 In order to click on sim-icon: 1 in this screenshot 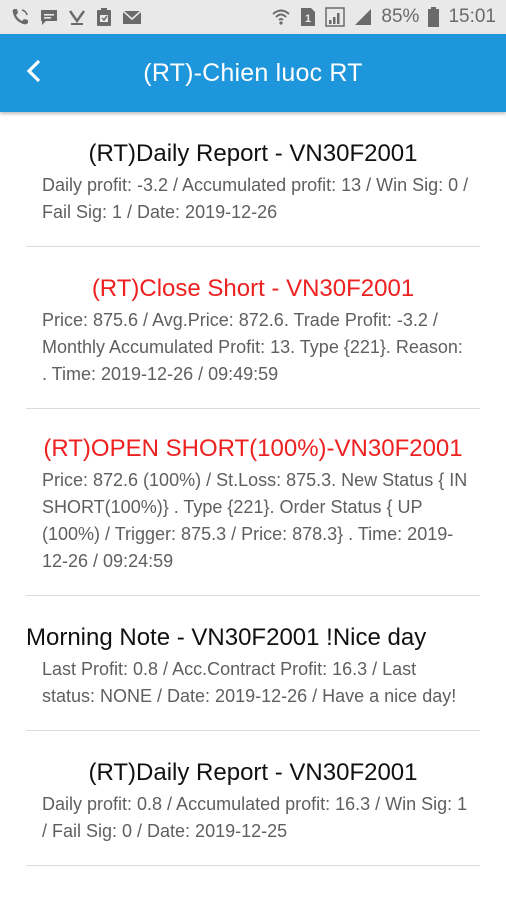, I will do `click(308, 17)`.